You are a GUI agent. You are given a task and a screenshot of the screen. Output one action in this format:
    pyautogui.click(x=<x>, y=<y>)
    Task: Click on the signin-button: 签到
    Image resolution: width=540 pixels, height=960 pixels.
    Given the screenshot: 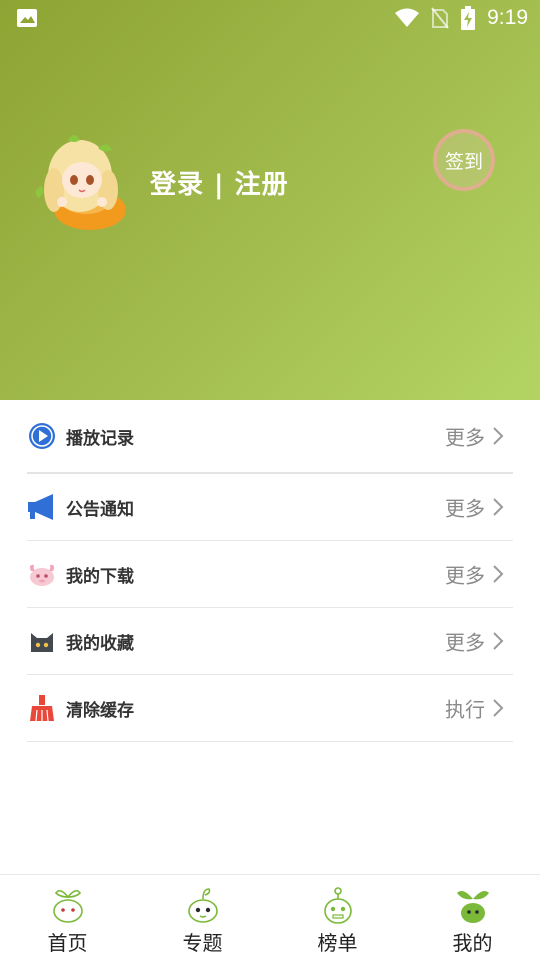 What is the action you would take?
    pyautogui.click(x=464, y=160)
    